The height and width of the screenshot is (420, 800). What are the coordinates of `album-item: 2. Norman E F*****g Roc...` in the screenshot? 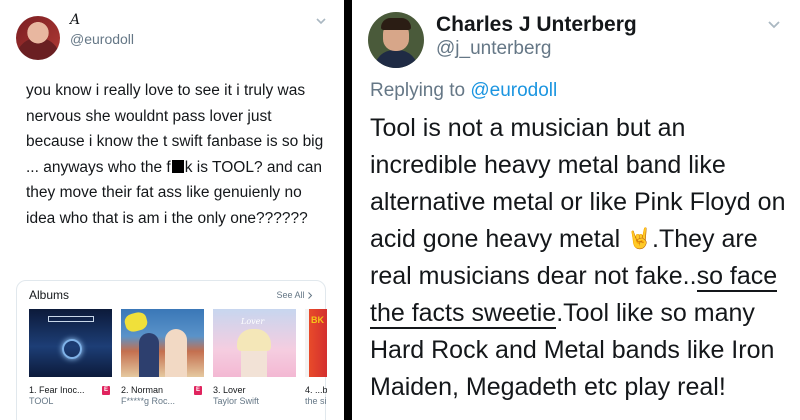 It's located at (162, 358).